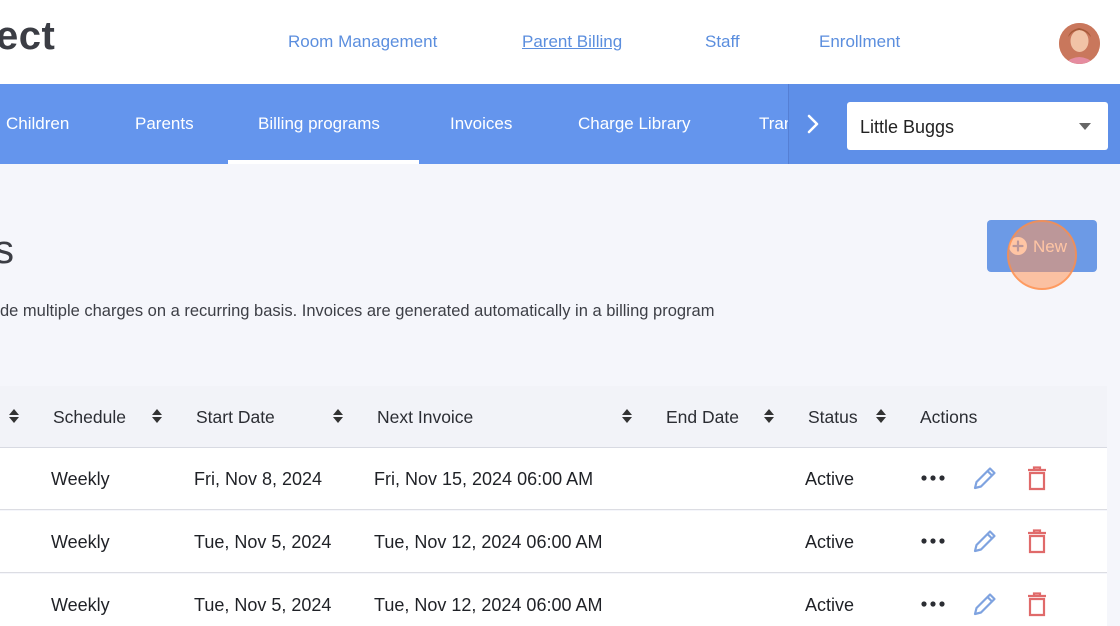 The image size is (1120, 626). Describe the element at coordinates (89, 417) in the screenshot. I see `column-schedule: Schedule` at that location.